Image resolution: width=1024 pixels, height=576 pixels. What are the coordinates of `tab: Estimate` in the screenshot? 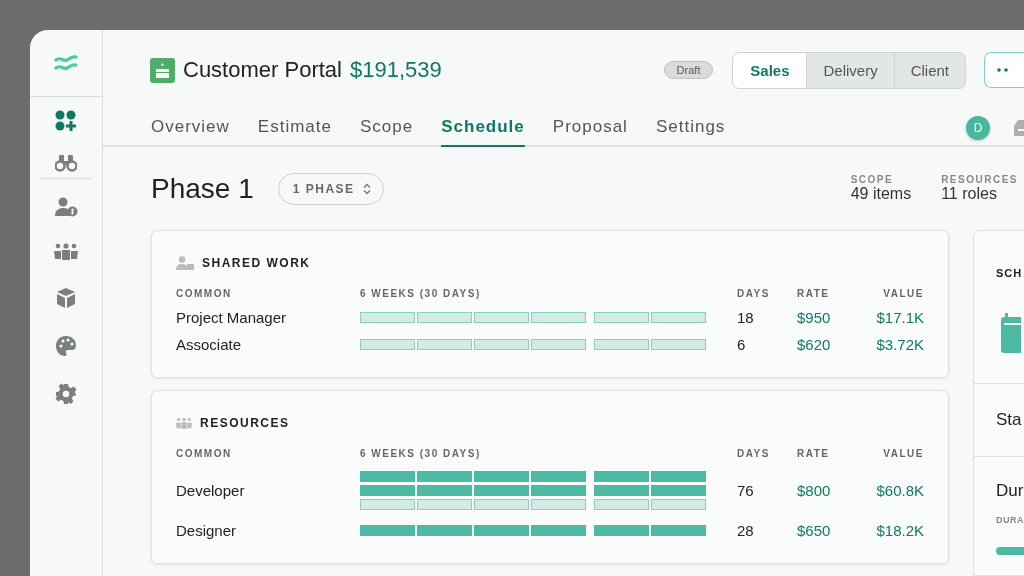 It's located at (294, 130).